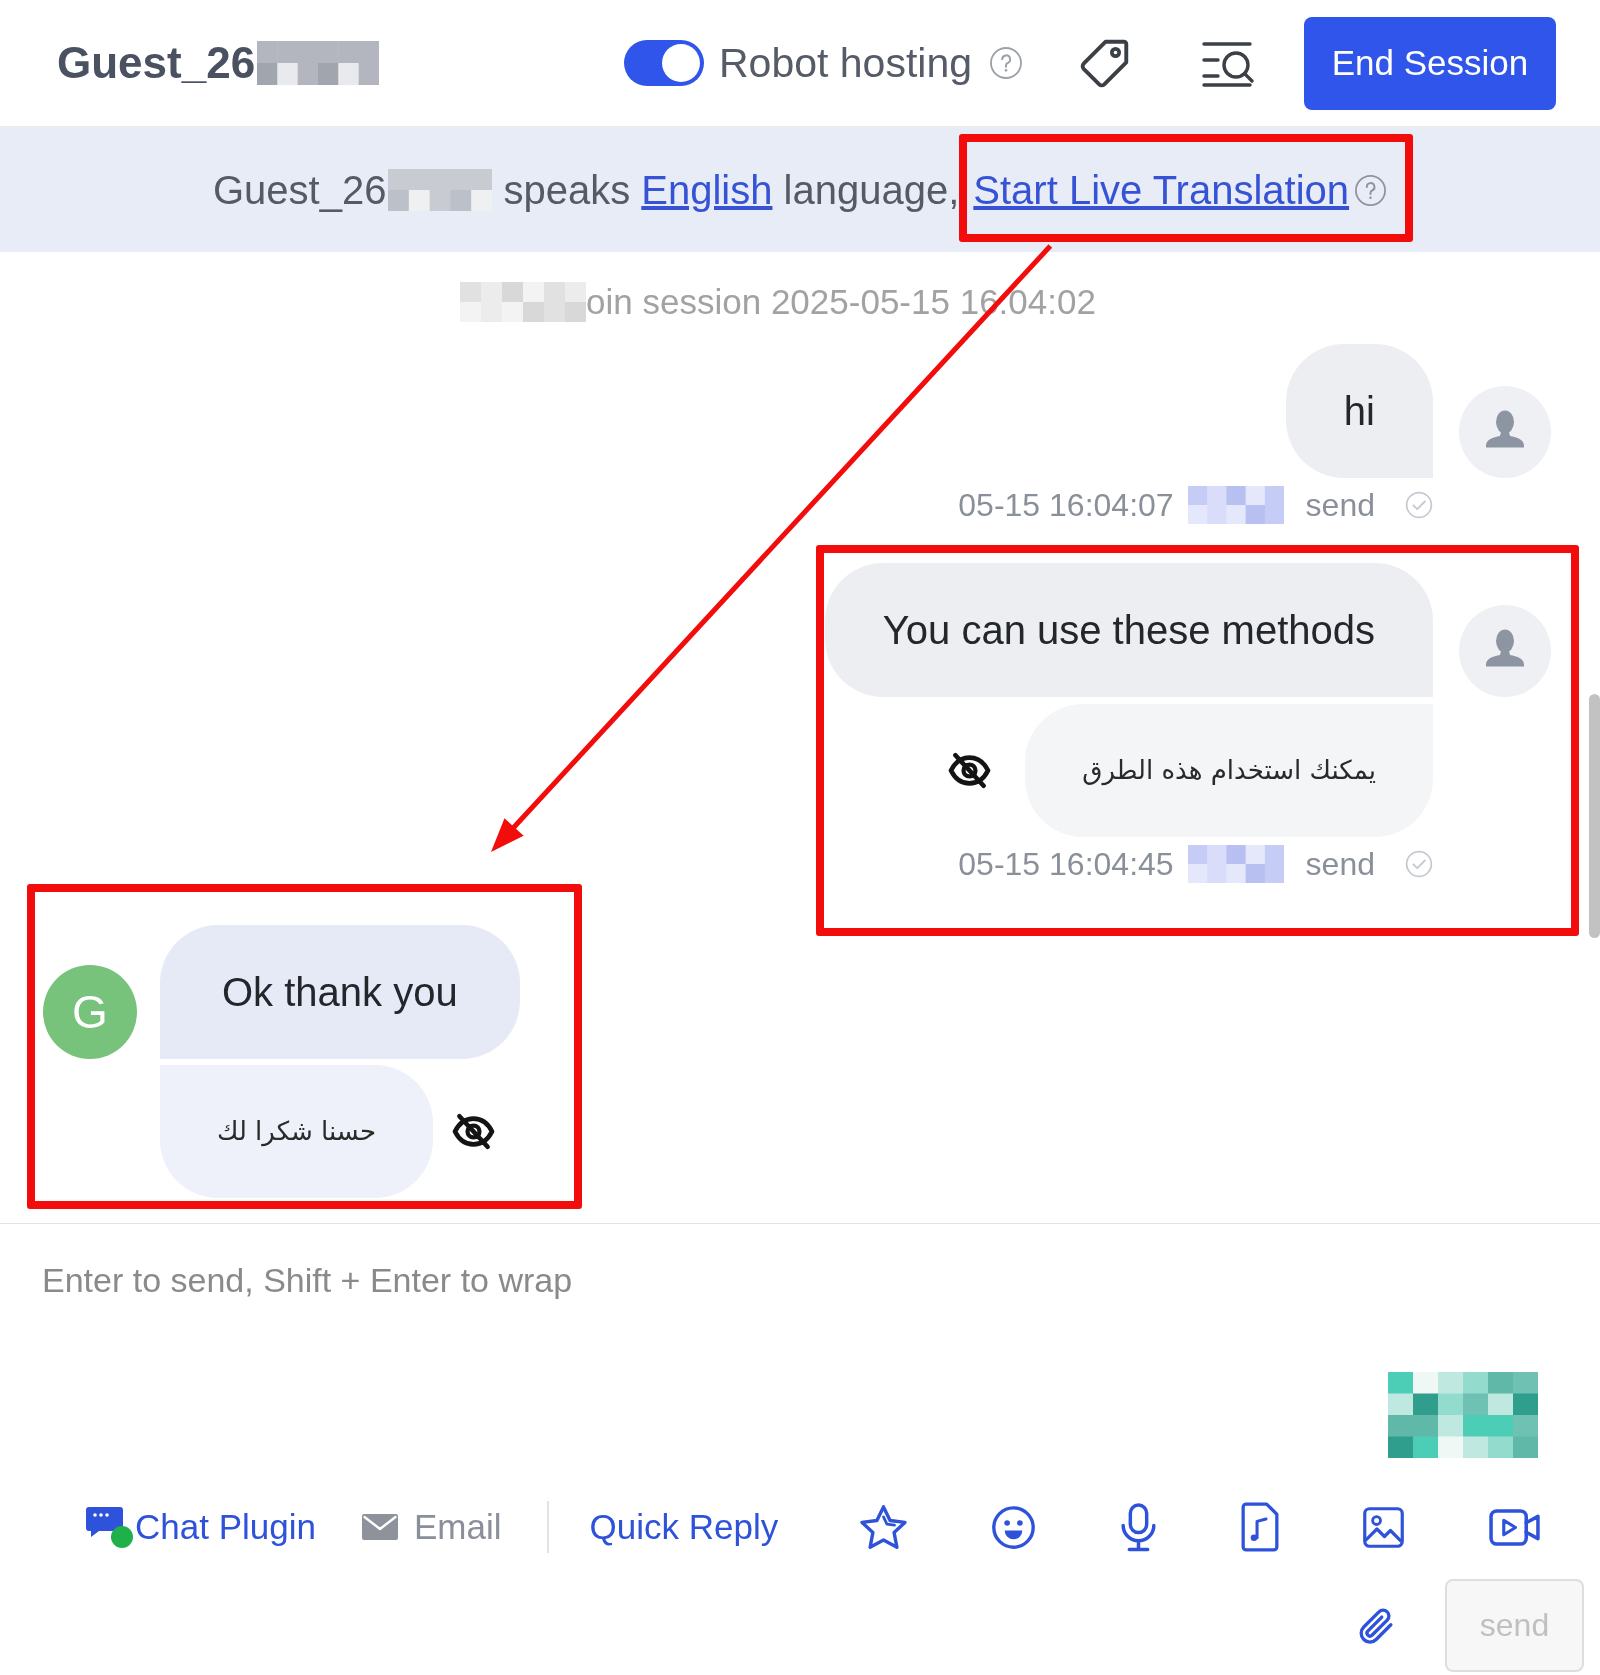 This screenshot has height=1675, width=1600. I want to click on avatar-initial: G, so click(90, 1012).